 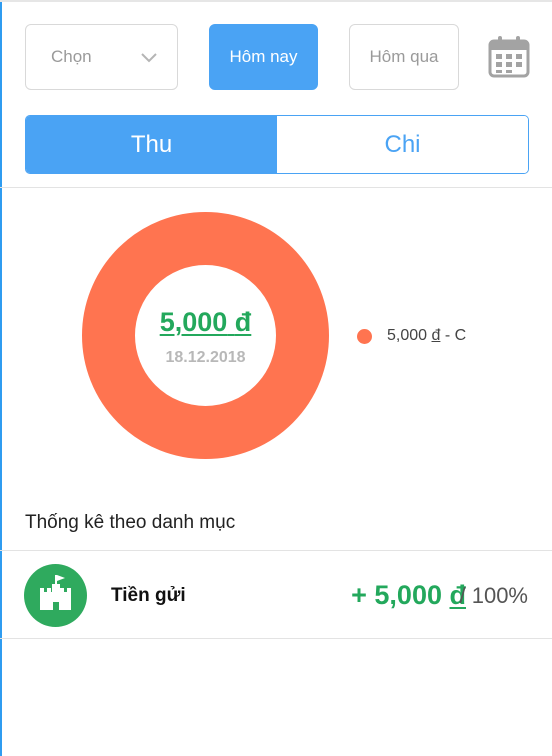 What do you see at coordinates (453, 335) in the screenshot?
I see `legend-suffix: - C` at bounding box center [453, 335].